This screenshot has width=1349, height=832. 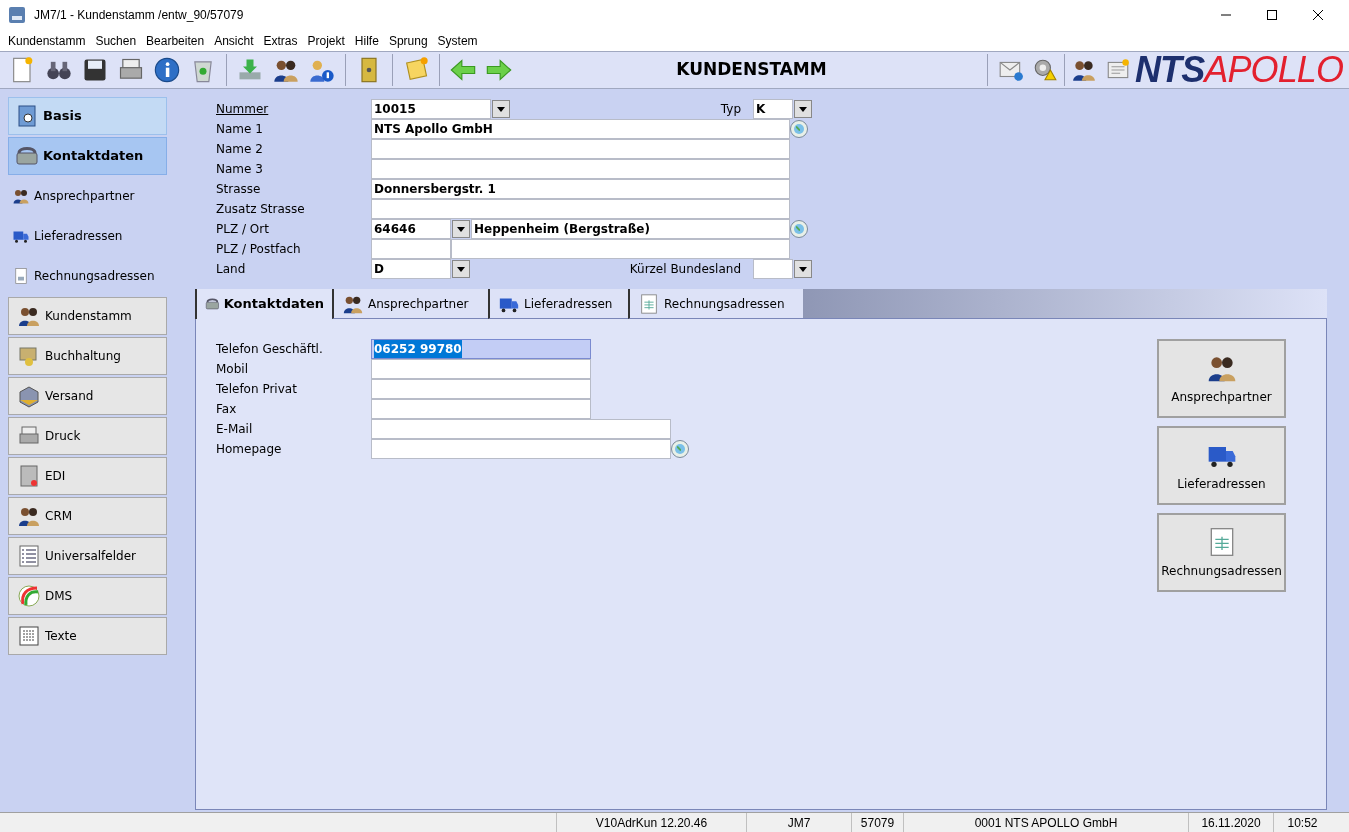 What do you see at coordinates (270, 349) in the screenshot?
I see `field-label: Telefon Geschäftl.` at bounding box center [270, 349].